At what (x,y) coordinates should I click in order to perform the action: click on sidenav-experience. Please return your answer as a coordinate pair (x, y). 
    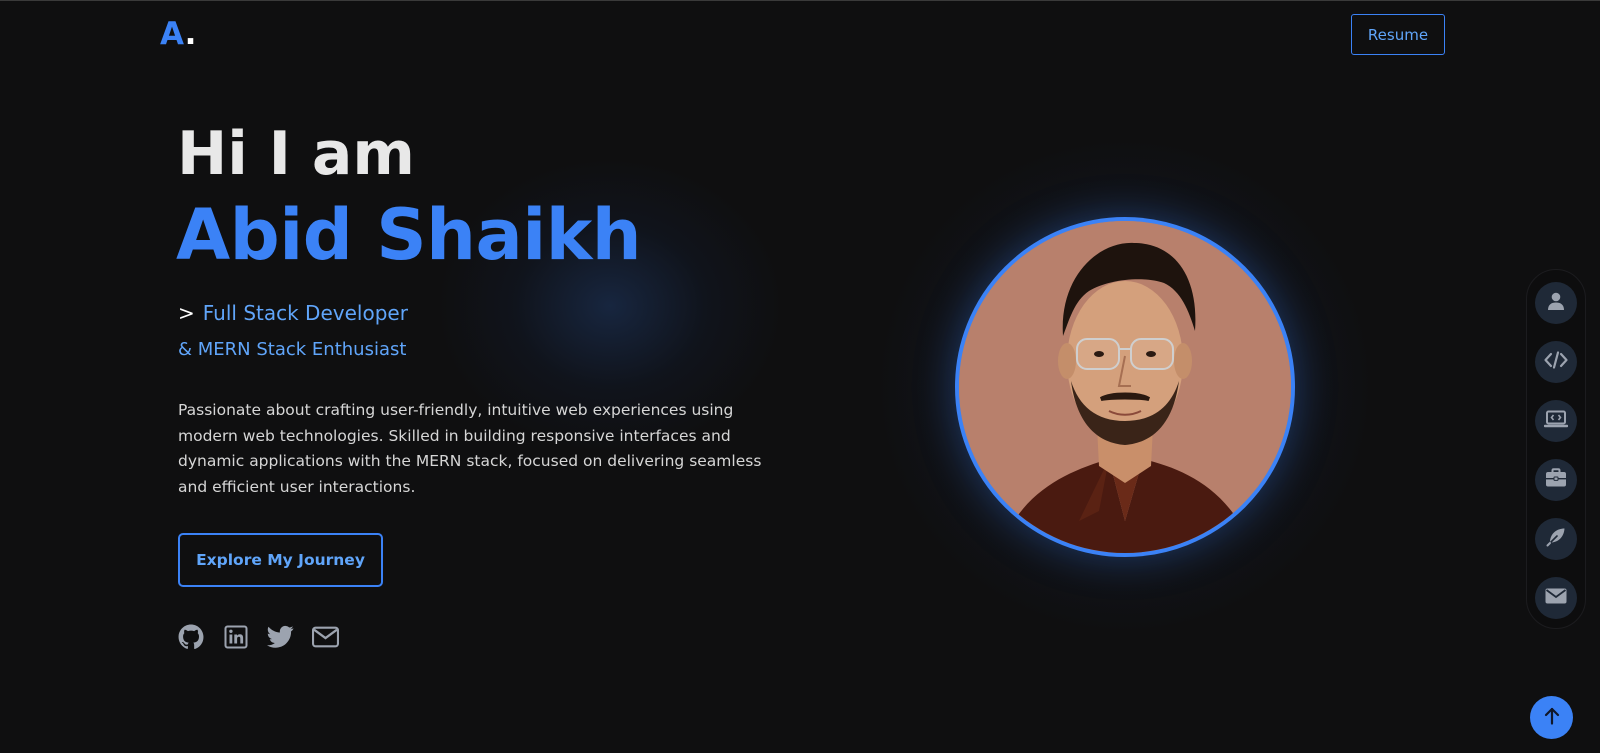
    Looking at the image, I should click on (1556, 480).